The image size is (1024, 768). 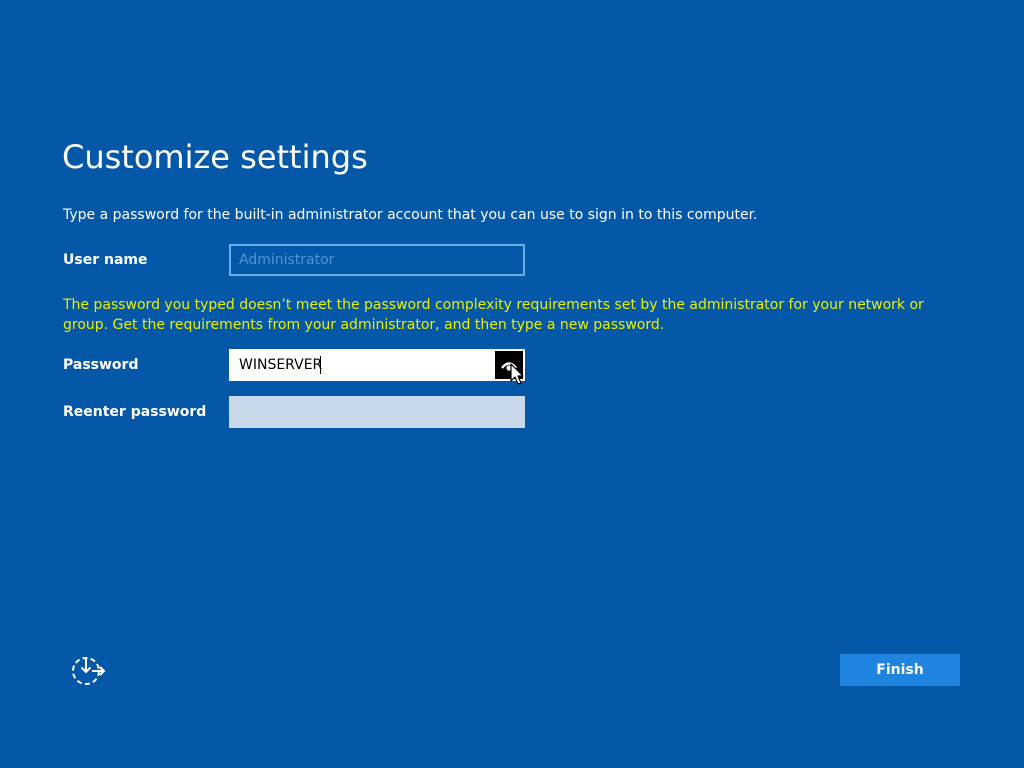 What do you see at coordinates (374, 412) in the screenshot?
I see `reenter-password-input` at bounding box center [374, 412].